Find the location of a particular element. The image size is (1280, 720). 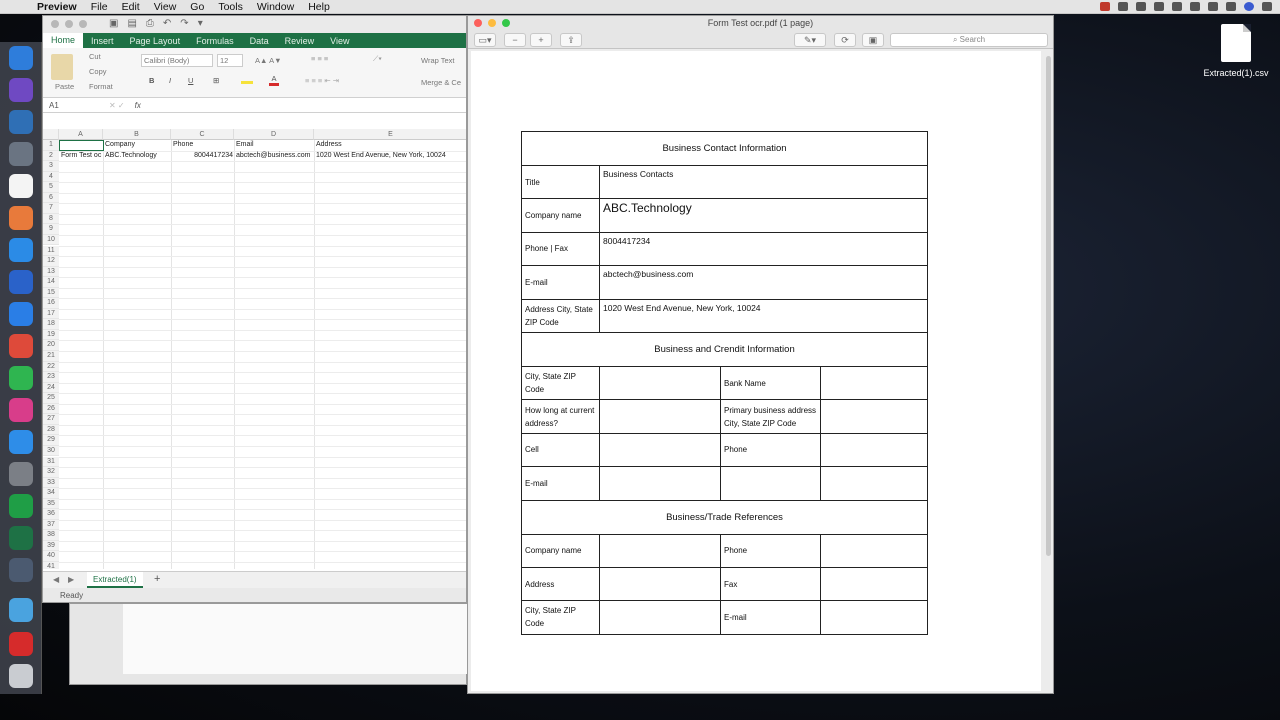

row-header: 21 is located at coordinates (51, 356).